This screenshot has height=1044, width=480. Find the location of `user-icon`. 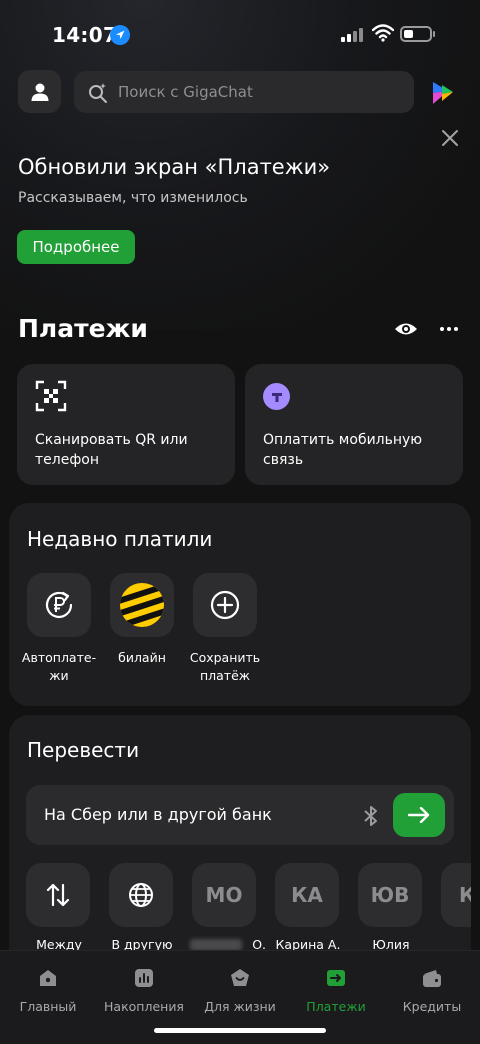

user-icon is located at coordinates (39, 92).